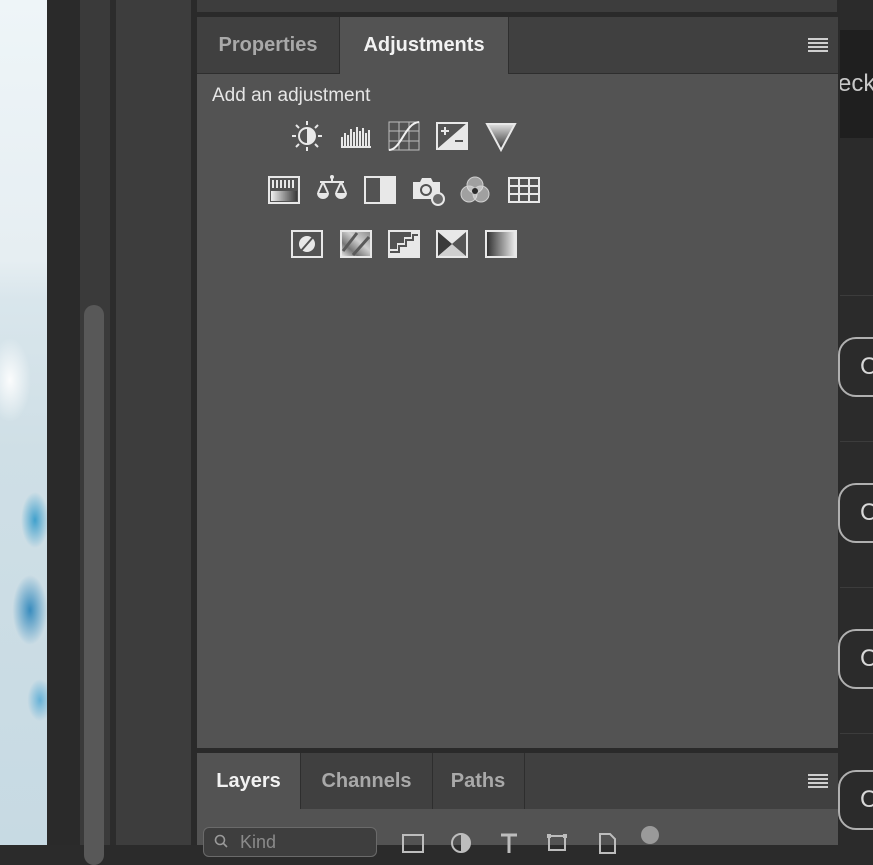  I want to click on tab-properties: Properties, so click(268, 45).